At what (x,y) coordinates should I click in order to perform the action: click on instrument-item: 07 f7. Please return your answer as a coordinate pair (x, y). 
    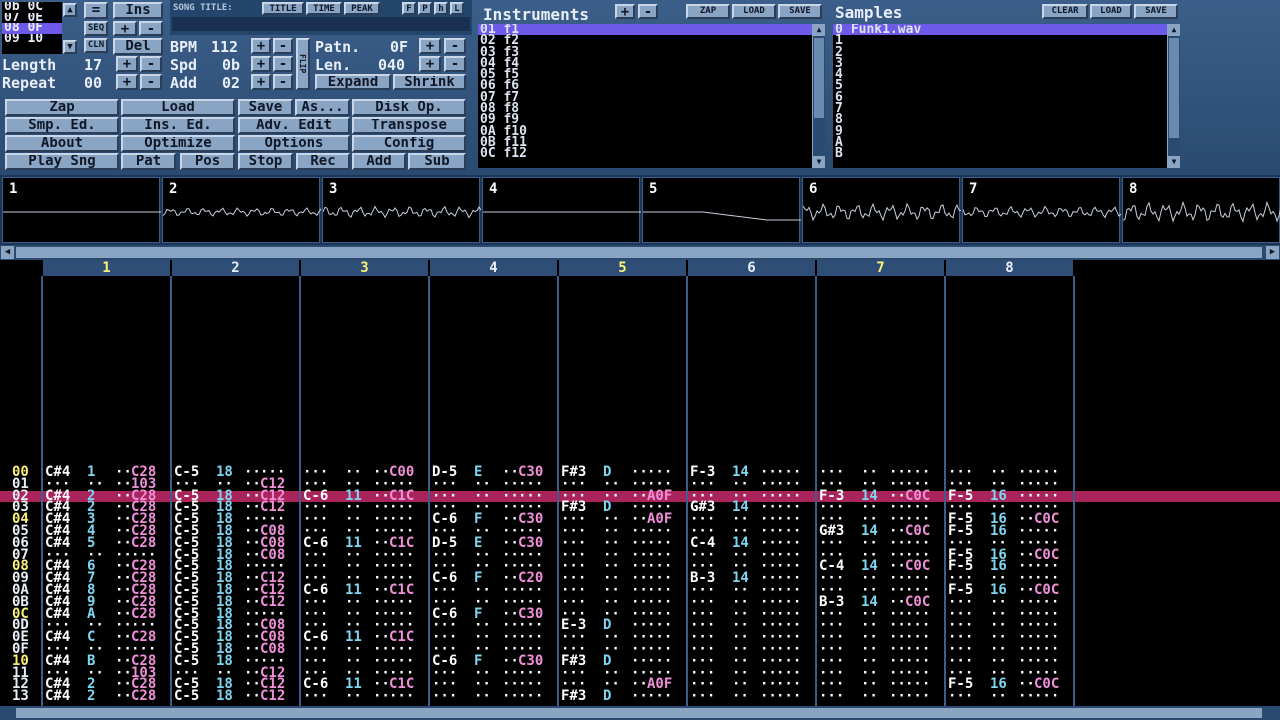
    Looking at the image, I should click on (645, 97).